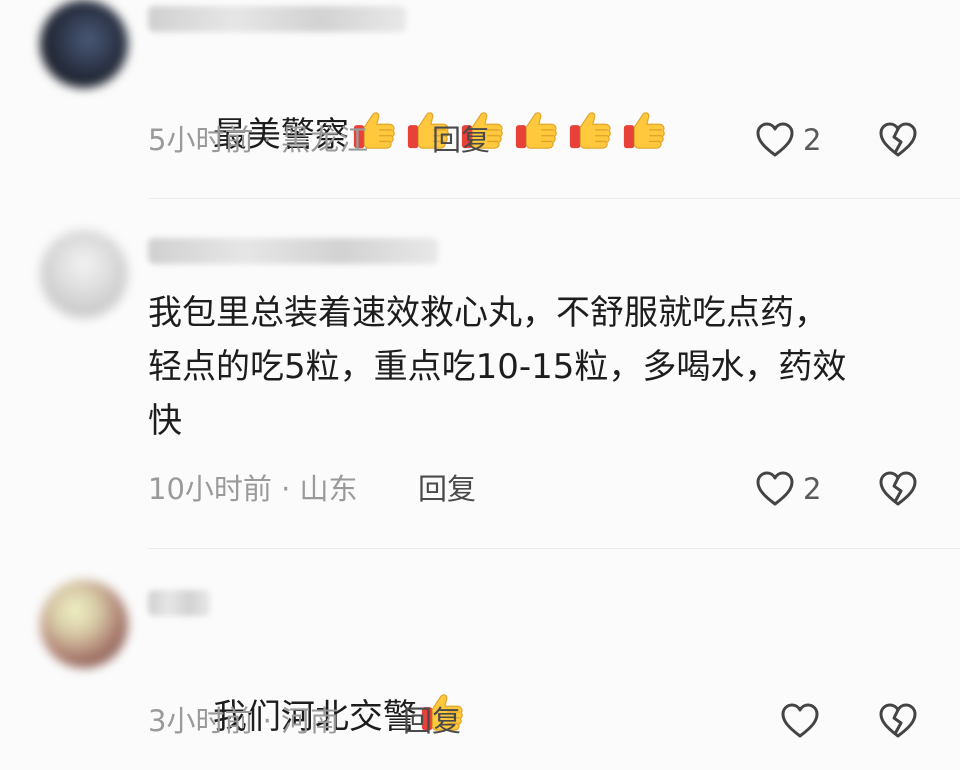 The width and height of the screenshot is (960, 770). I want to click on thumbs-up-emoji-group, so click(513, 129).